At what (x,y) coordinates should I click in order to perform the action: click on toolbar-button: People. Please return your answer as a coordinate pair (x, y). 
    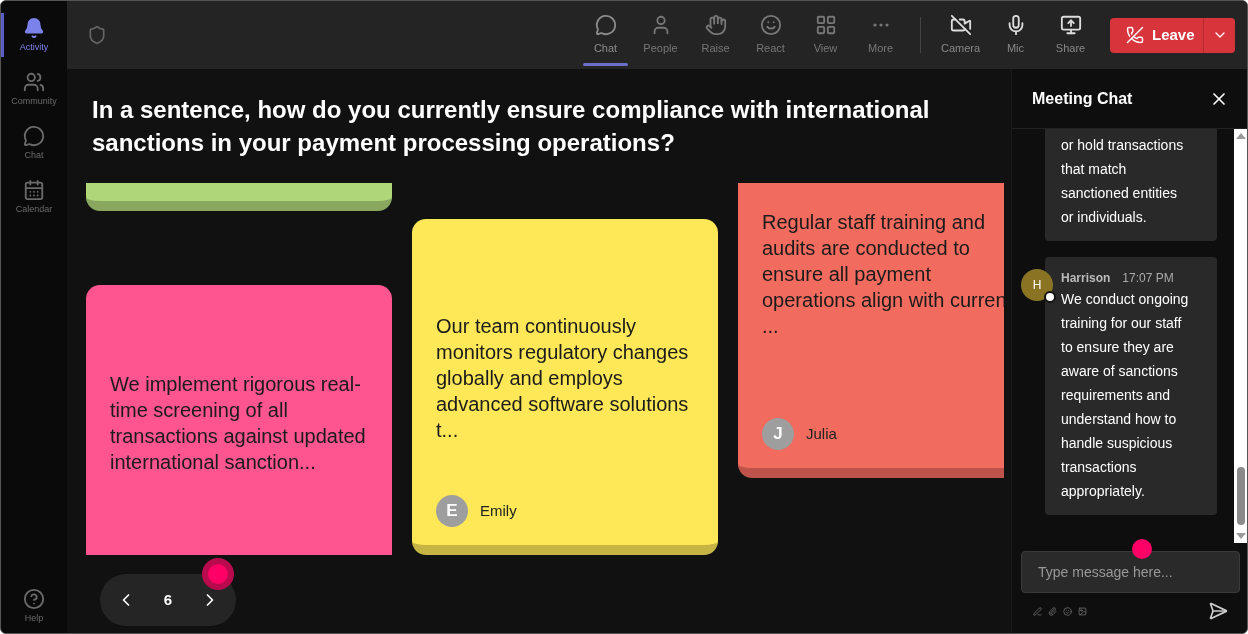
    Looking at the image, I should click on (660, 35).